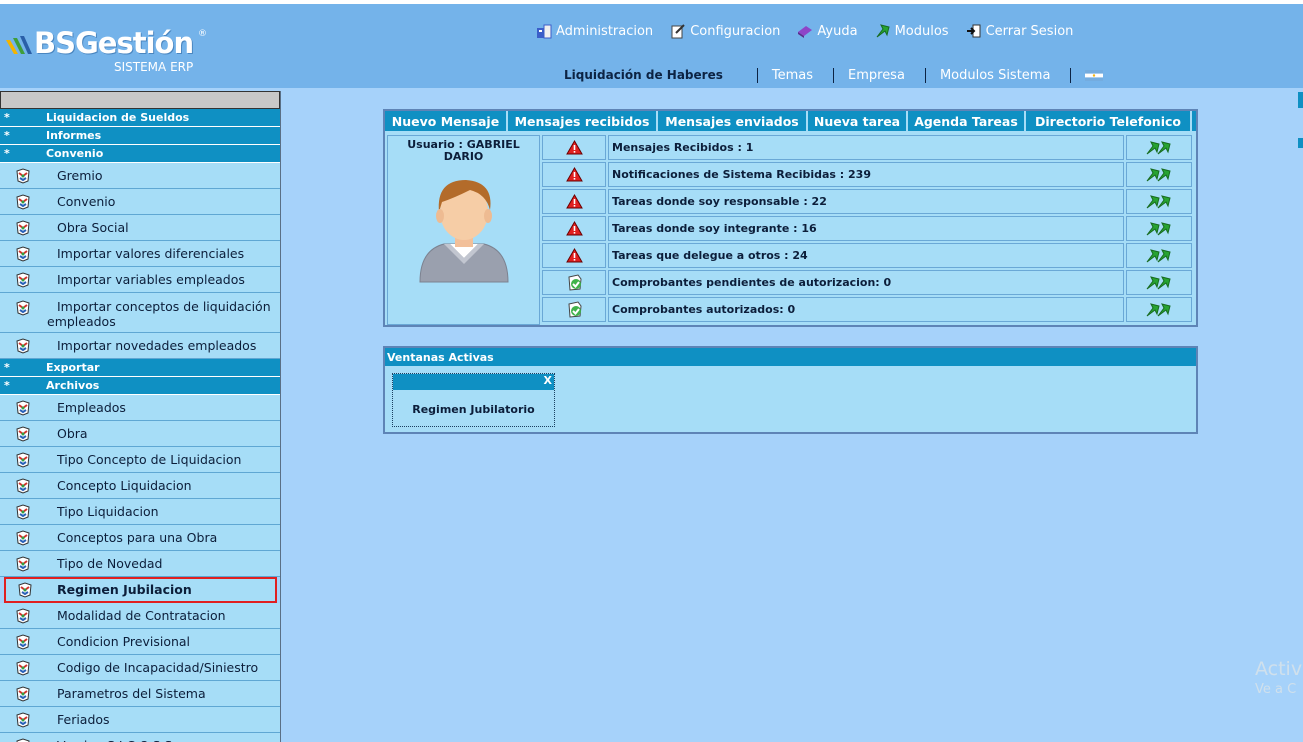 The height and width of the screenshot is (742, 1303). I want to click on sidebar-item-conceptos-para-una-obra: Conceptos para una Obra, so click(140, 538).